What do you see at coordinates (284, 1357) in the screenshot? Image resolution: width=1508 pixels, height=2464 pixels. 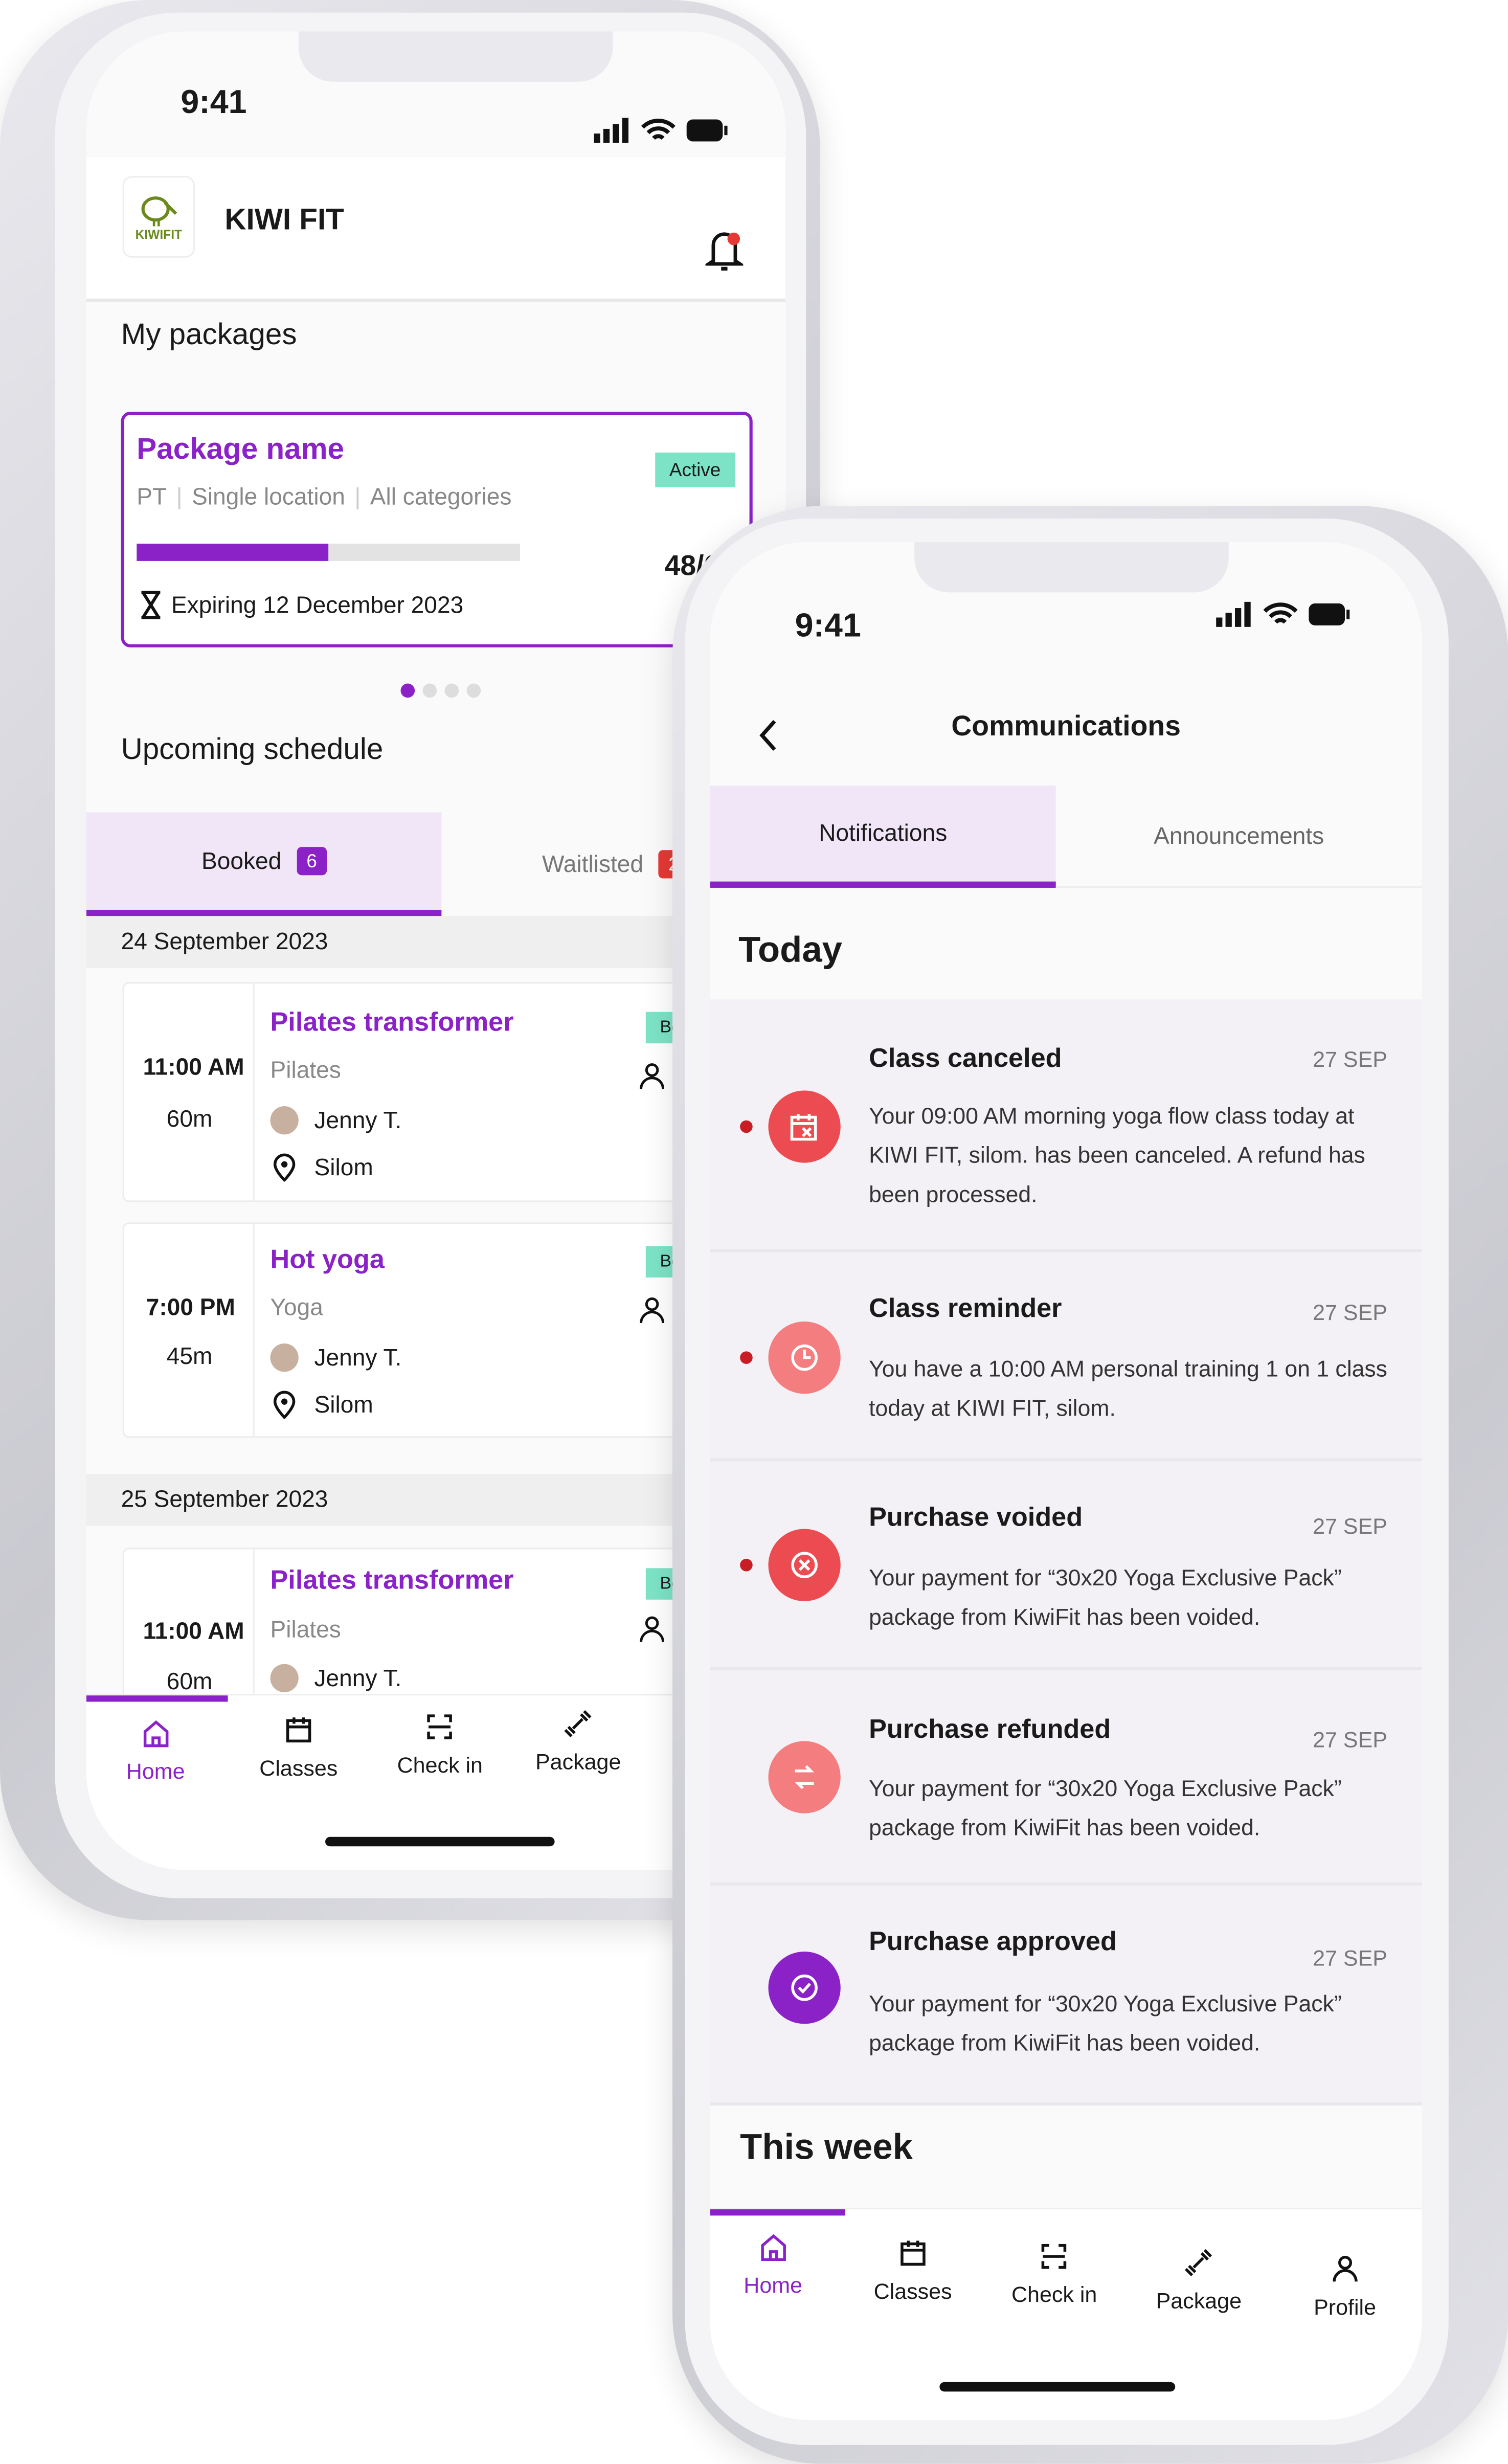 I see `trainer-avatar` at bounding box center [284, 1357].